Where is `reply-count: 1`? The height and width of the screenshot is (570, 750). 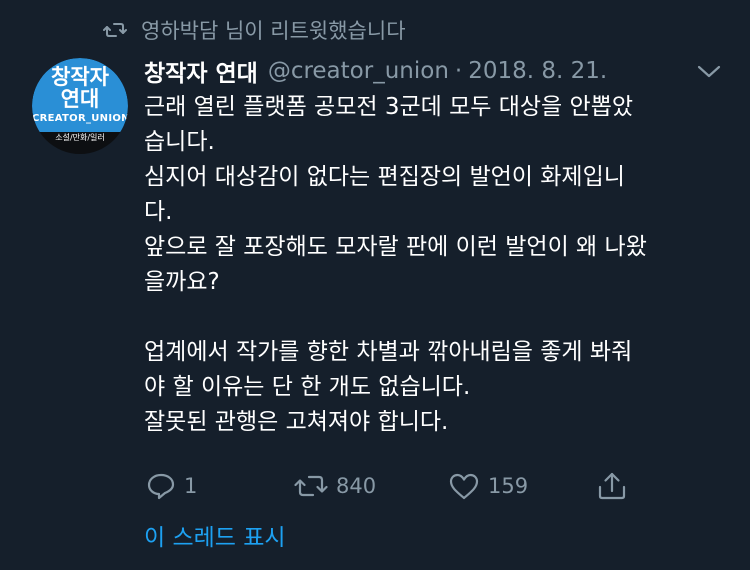
reply-count: 1 is located at coordinates (191, 486).